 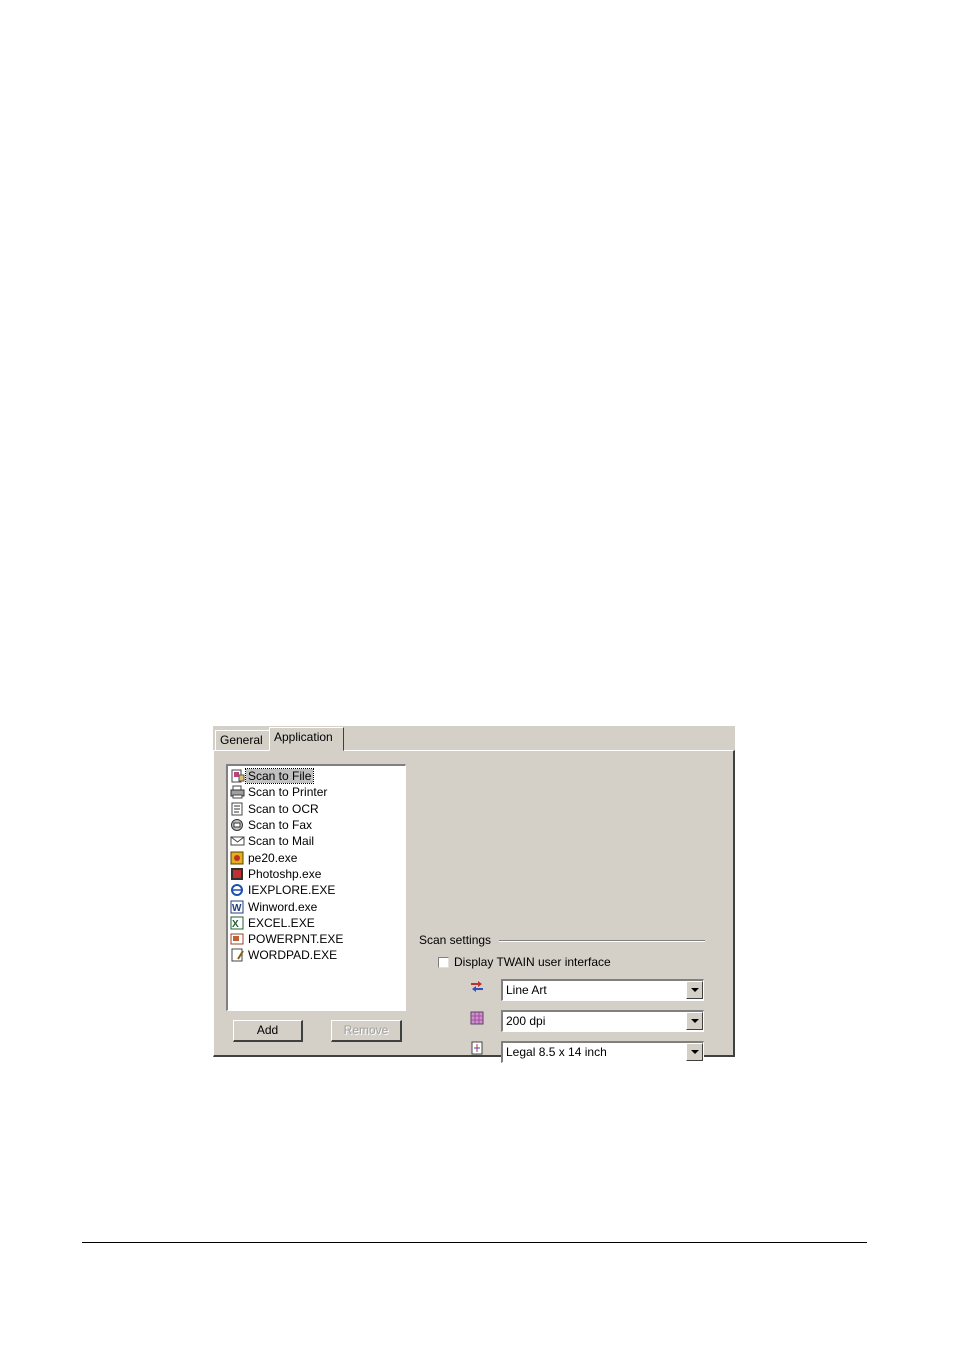 I want to click on list-item: Scan to Printer, so click(x=316, y=792).